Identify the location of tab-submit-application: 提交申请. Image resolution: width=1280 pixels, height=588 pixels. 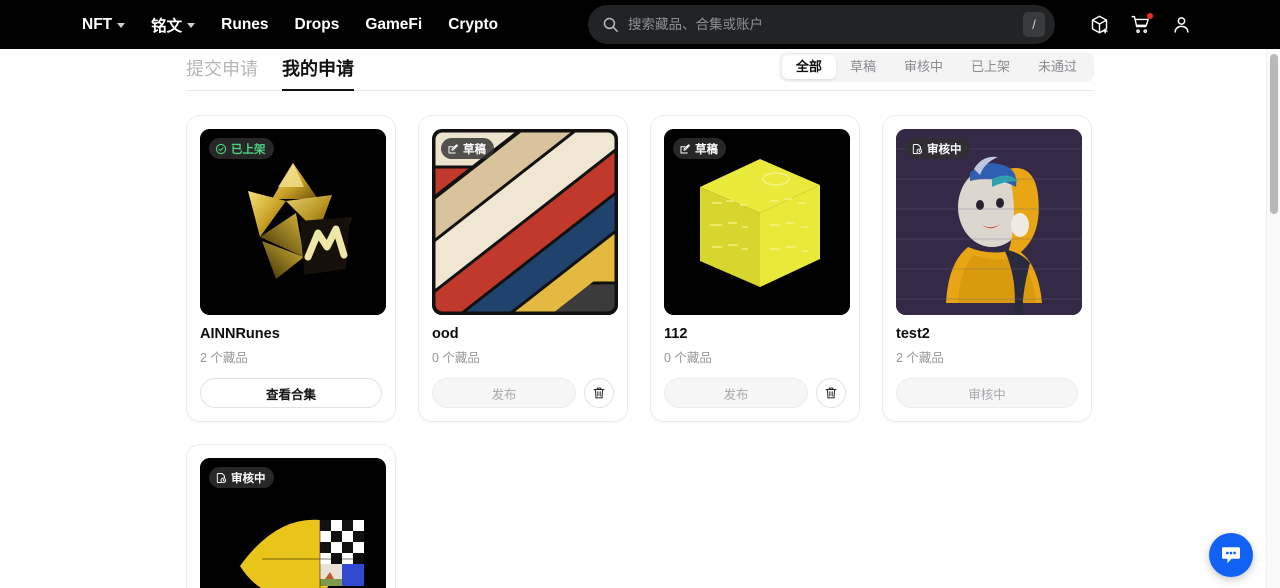
(222, 72).